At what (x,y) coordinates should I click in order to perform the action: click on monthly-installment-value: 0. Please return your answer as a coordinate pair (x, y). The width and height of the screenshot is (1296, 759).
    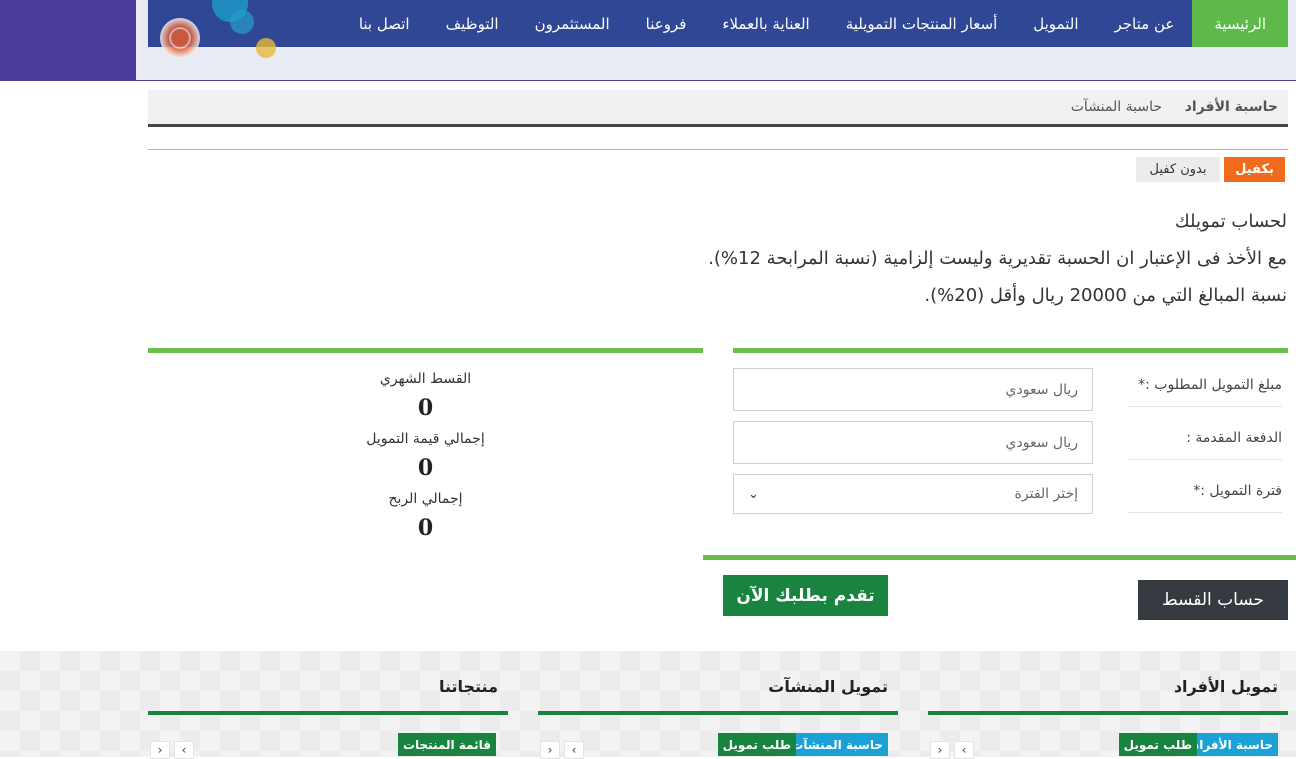
    Looking at the image, I should click on (425, 408).